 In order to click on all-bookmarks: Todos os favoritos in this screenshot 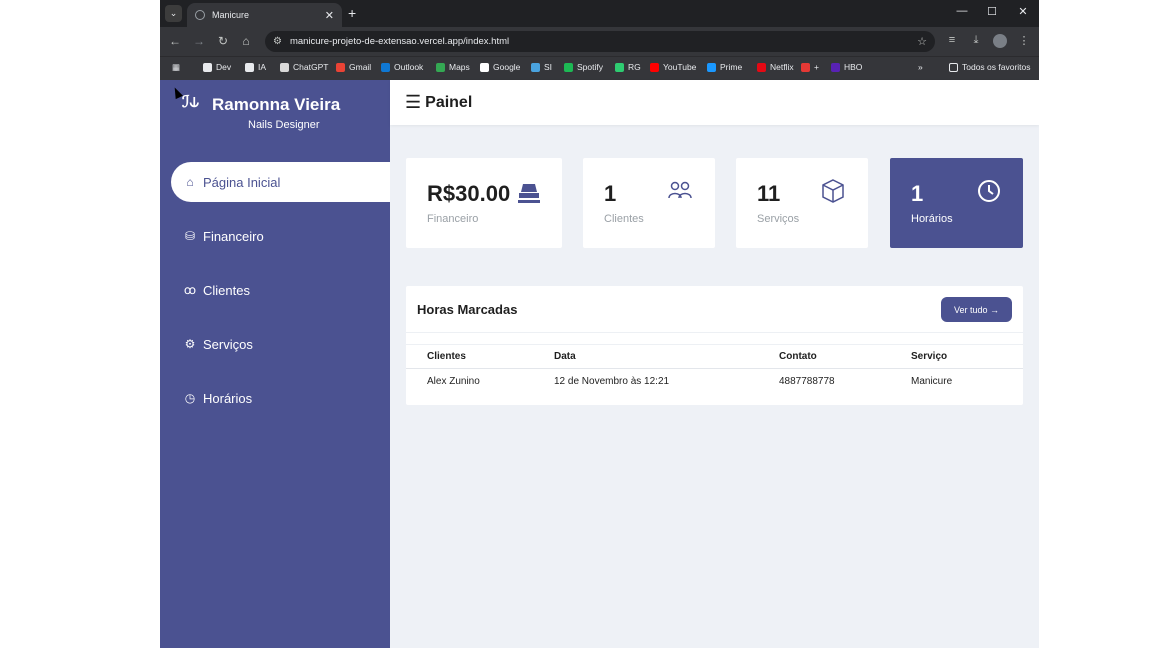, I will do `click(990, 67)`.